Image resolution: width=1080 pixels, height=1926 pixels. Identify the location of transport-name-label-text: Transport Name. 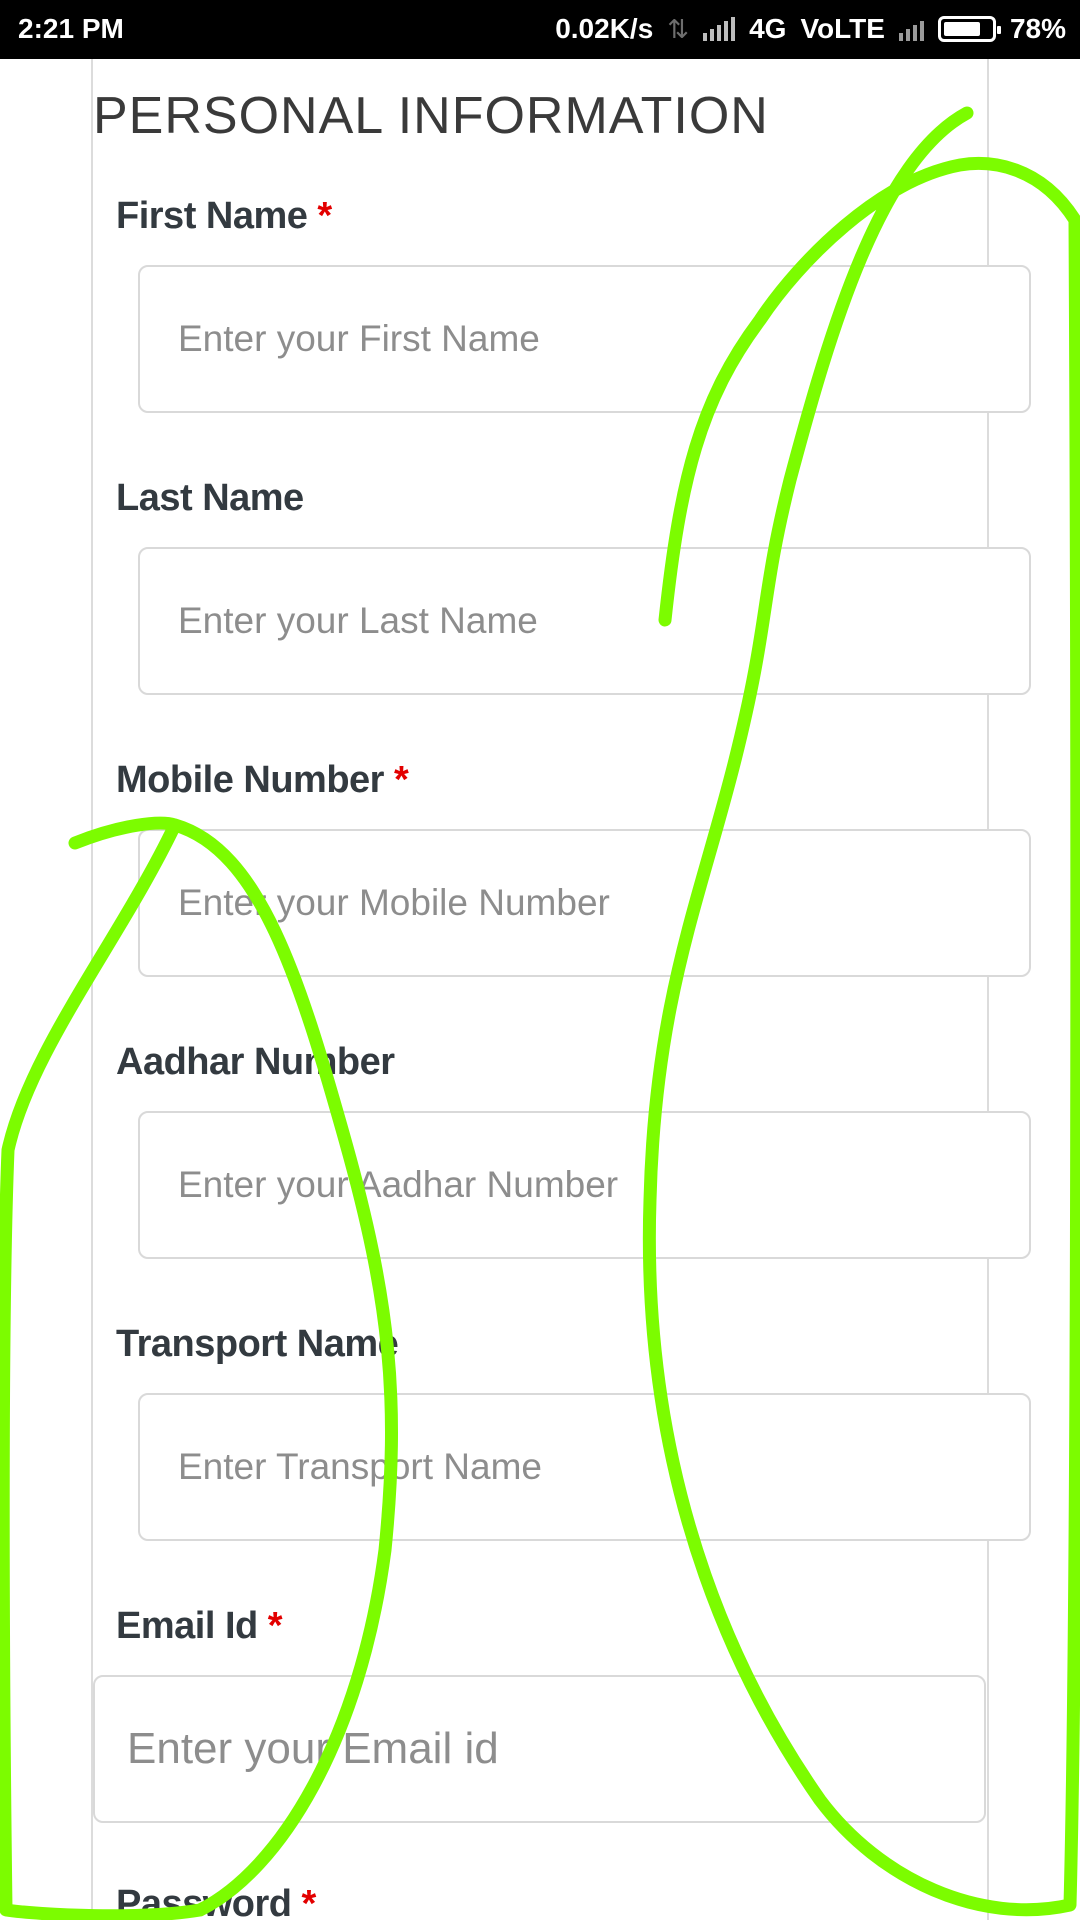
(257, 1344).